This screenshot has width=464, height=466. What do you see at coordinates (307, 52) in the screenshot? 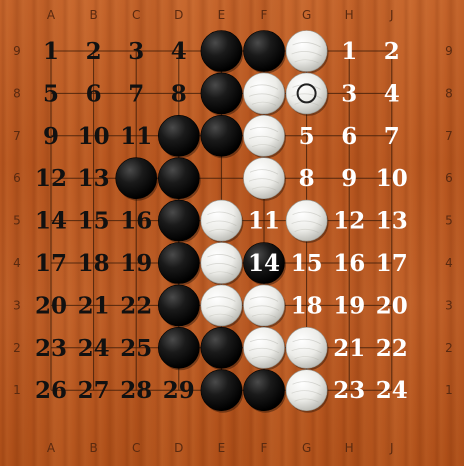
I see `white-stone-G9` at bounding box center [307, 52].